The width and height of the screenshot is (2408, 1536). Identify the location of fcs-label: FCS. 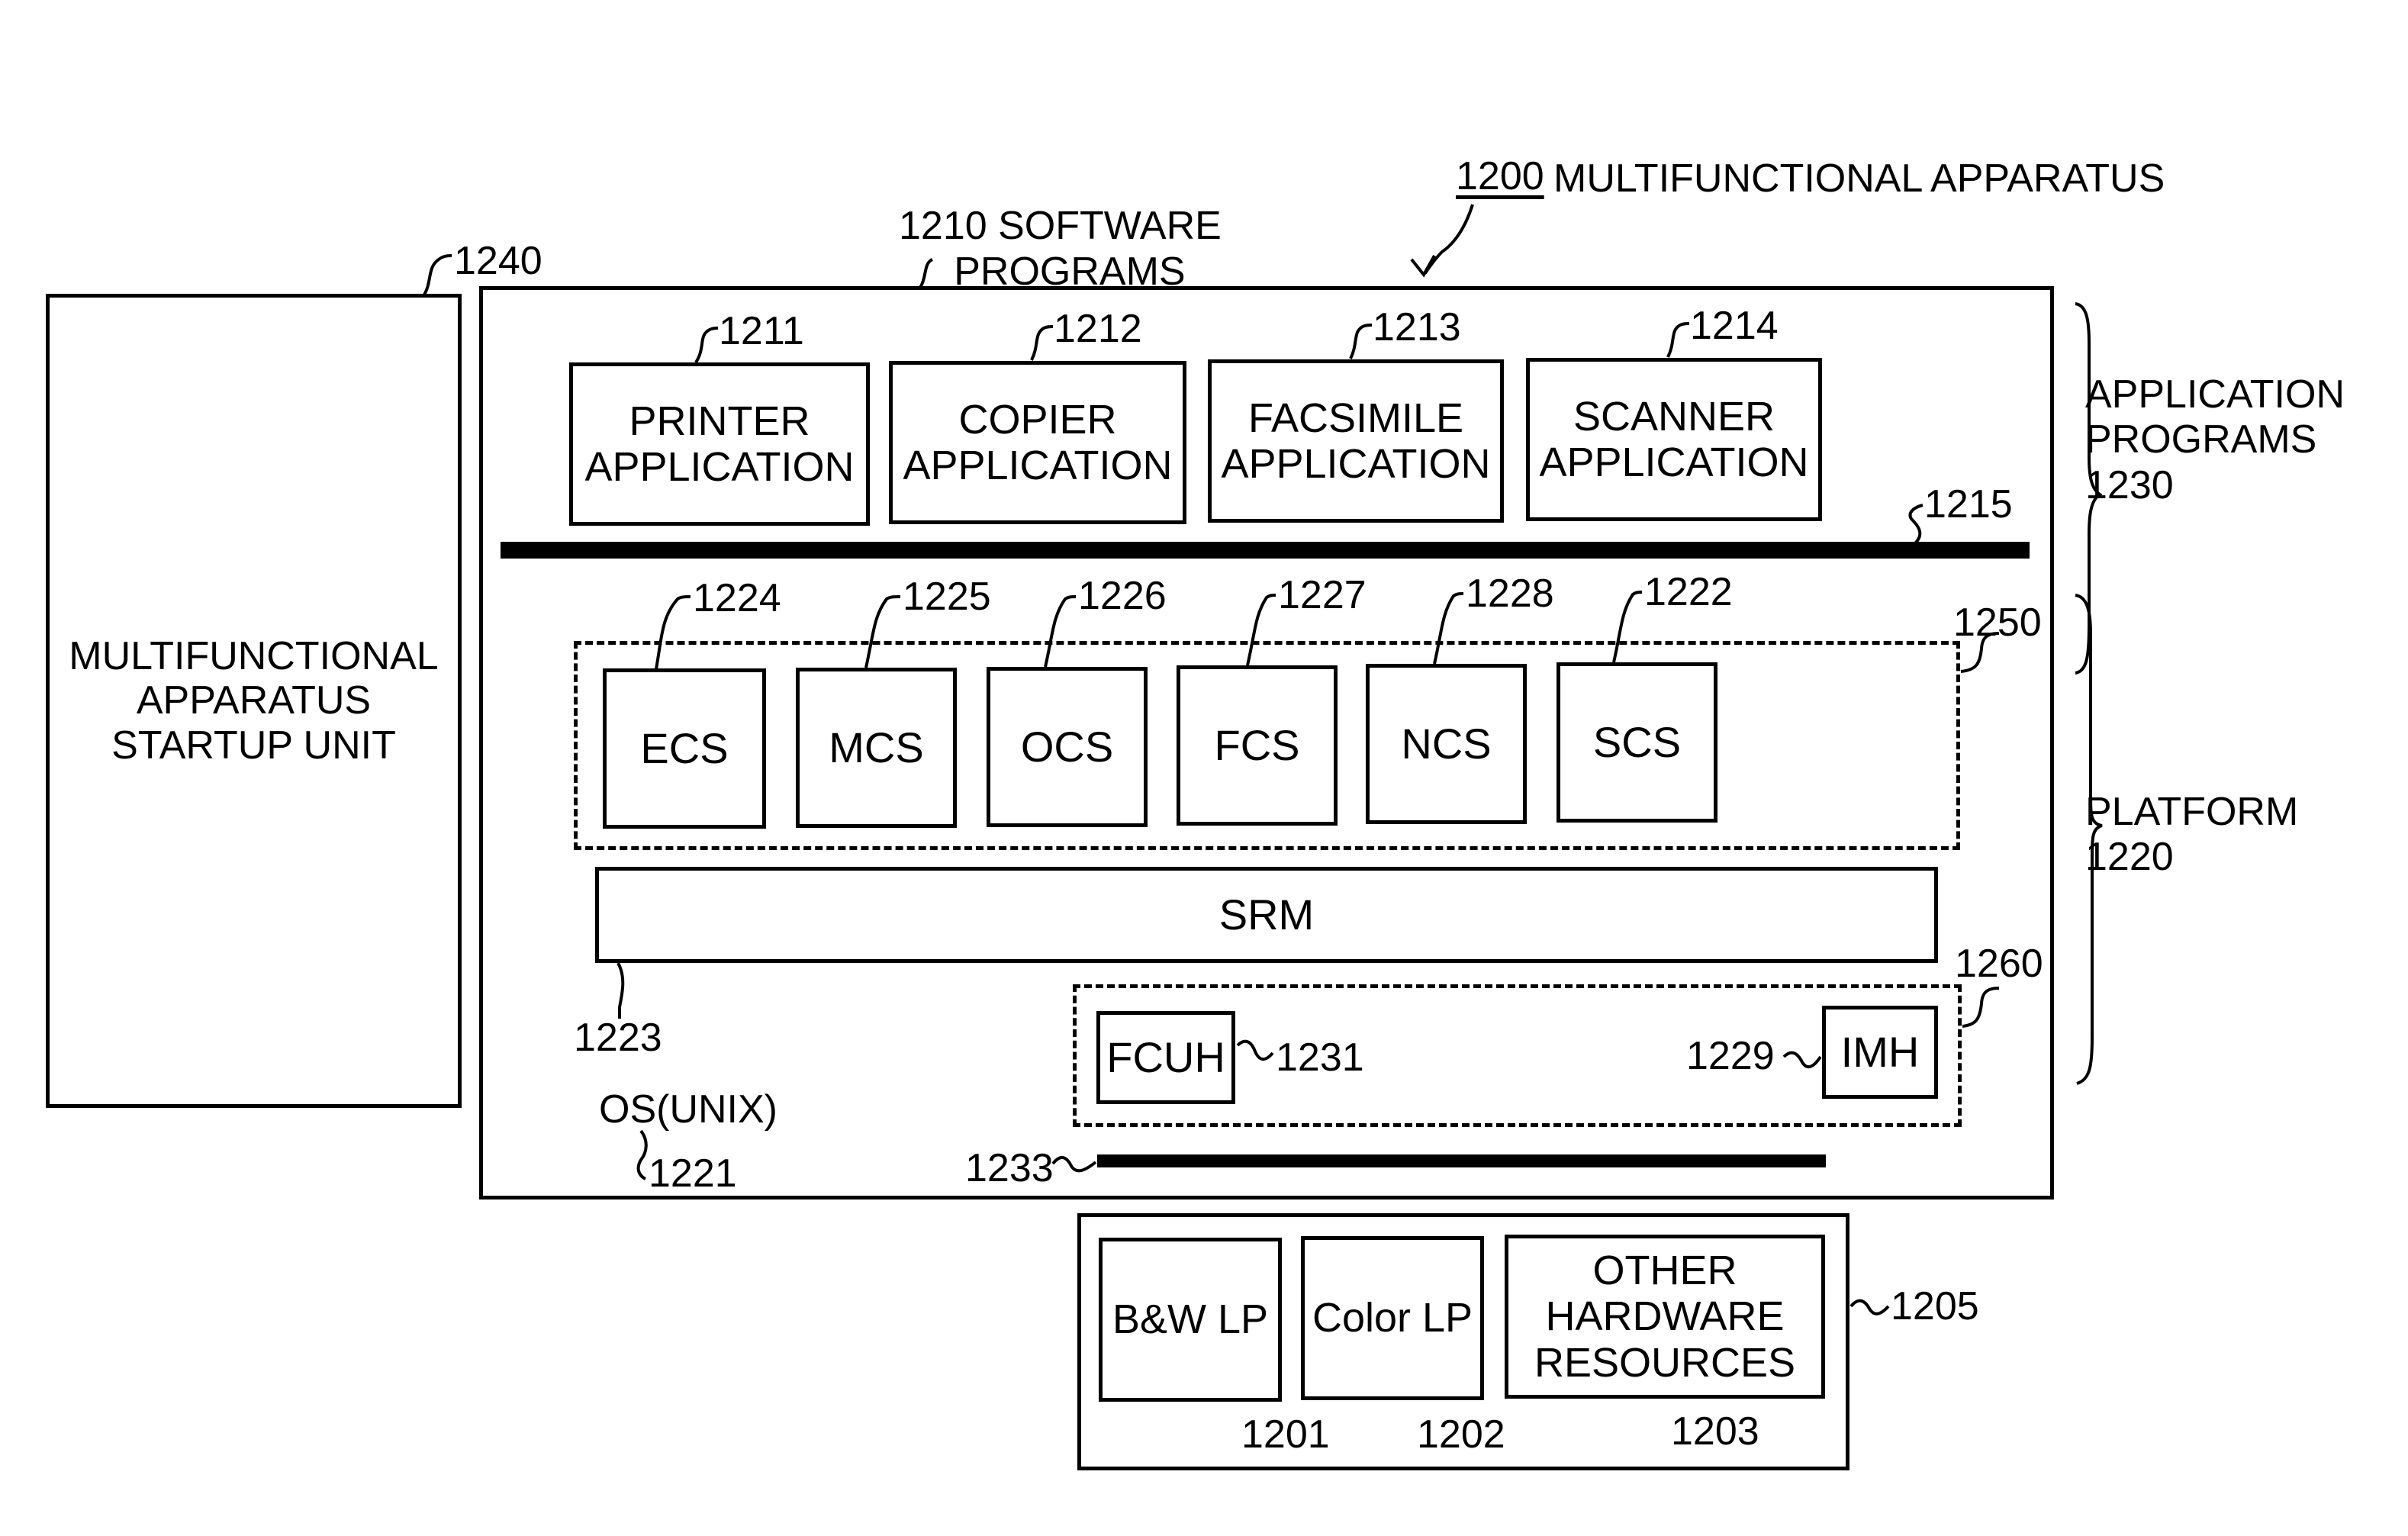
(1257, 744).